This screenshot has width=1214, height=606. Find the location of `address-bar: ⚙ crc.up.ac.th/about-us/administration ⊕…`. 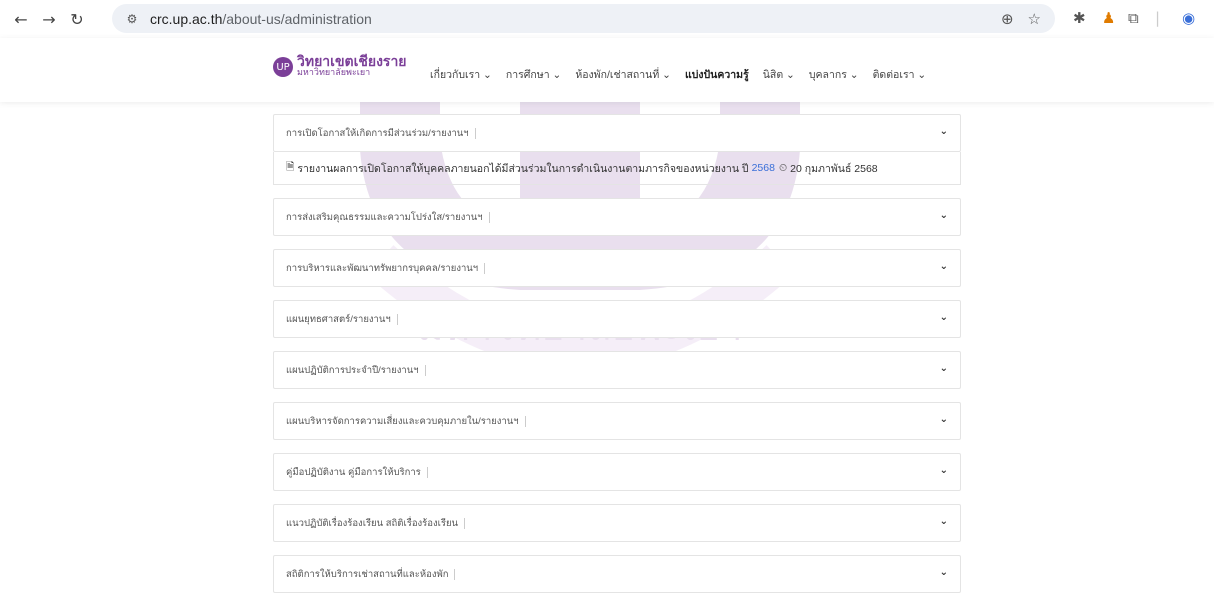

address-bar: ⚙ crc.up.ac.th/about-us/administration ⊕… is located at coordinates (583, 18).